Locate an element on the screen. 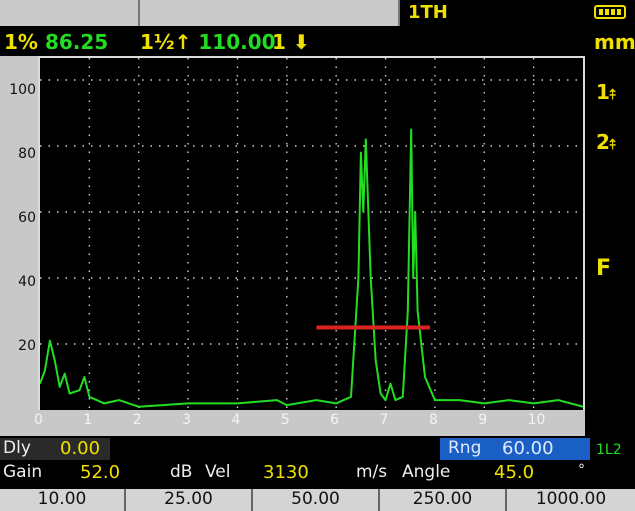 Image resolution: width=635 pixels, height=511 pixels. filter-indicator: F is located at coordinates (604, 268).